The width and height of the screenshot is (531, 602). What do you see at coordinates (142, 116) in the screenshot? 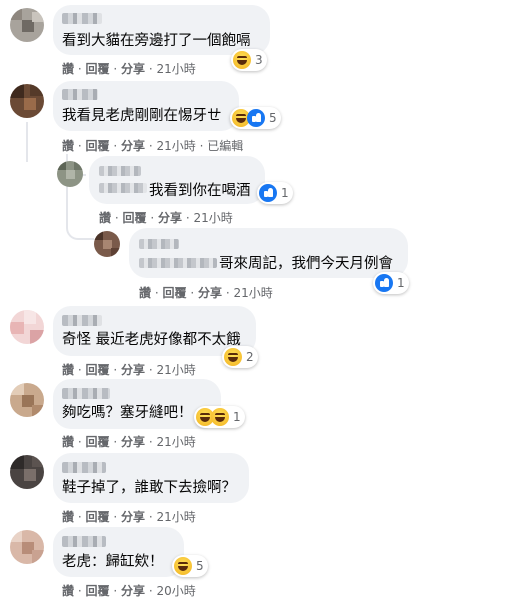
I see `comment-text: 我看見老虎剛剛在惕牙ㄝ` at bounding box center [142, 116].